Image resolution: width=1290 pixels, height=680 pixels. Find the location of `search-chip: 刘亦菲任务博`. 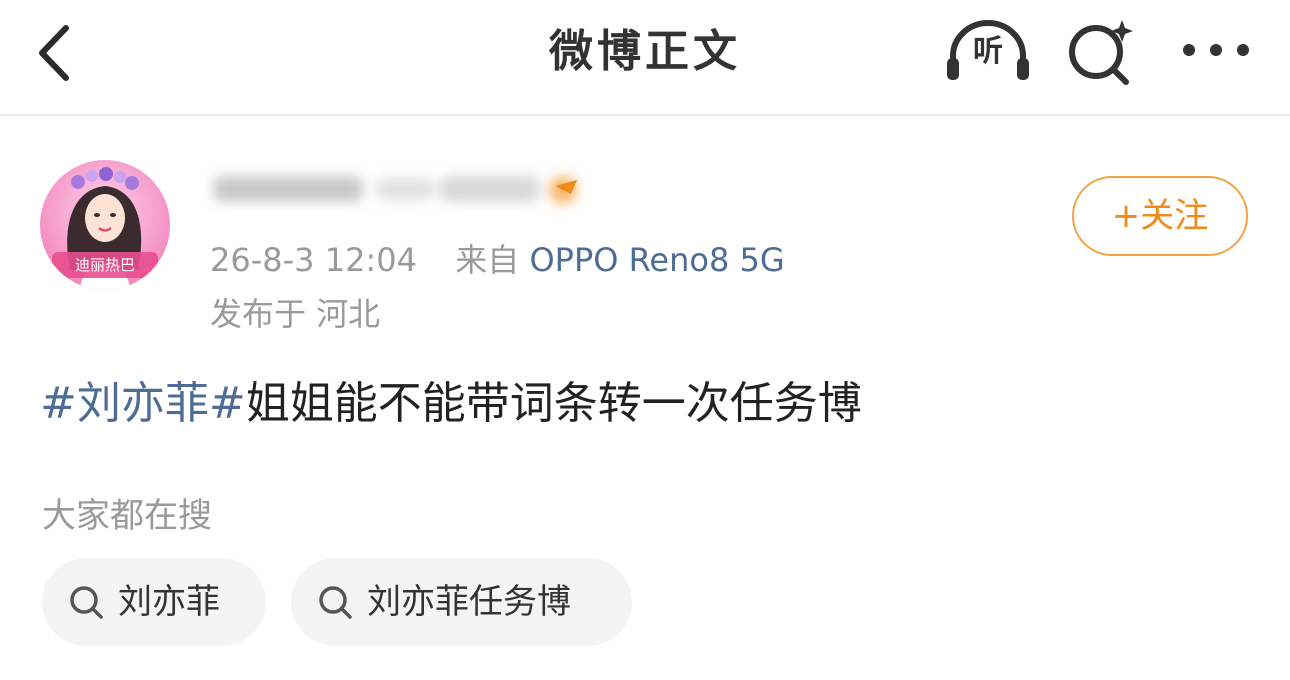

search-chip: 刘亦菲任务博 is located at coordinates (461, 602).